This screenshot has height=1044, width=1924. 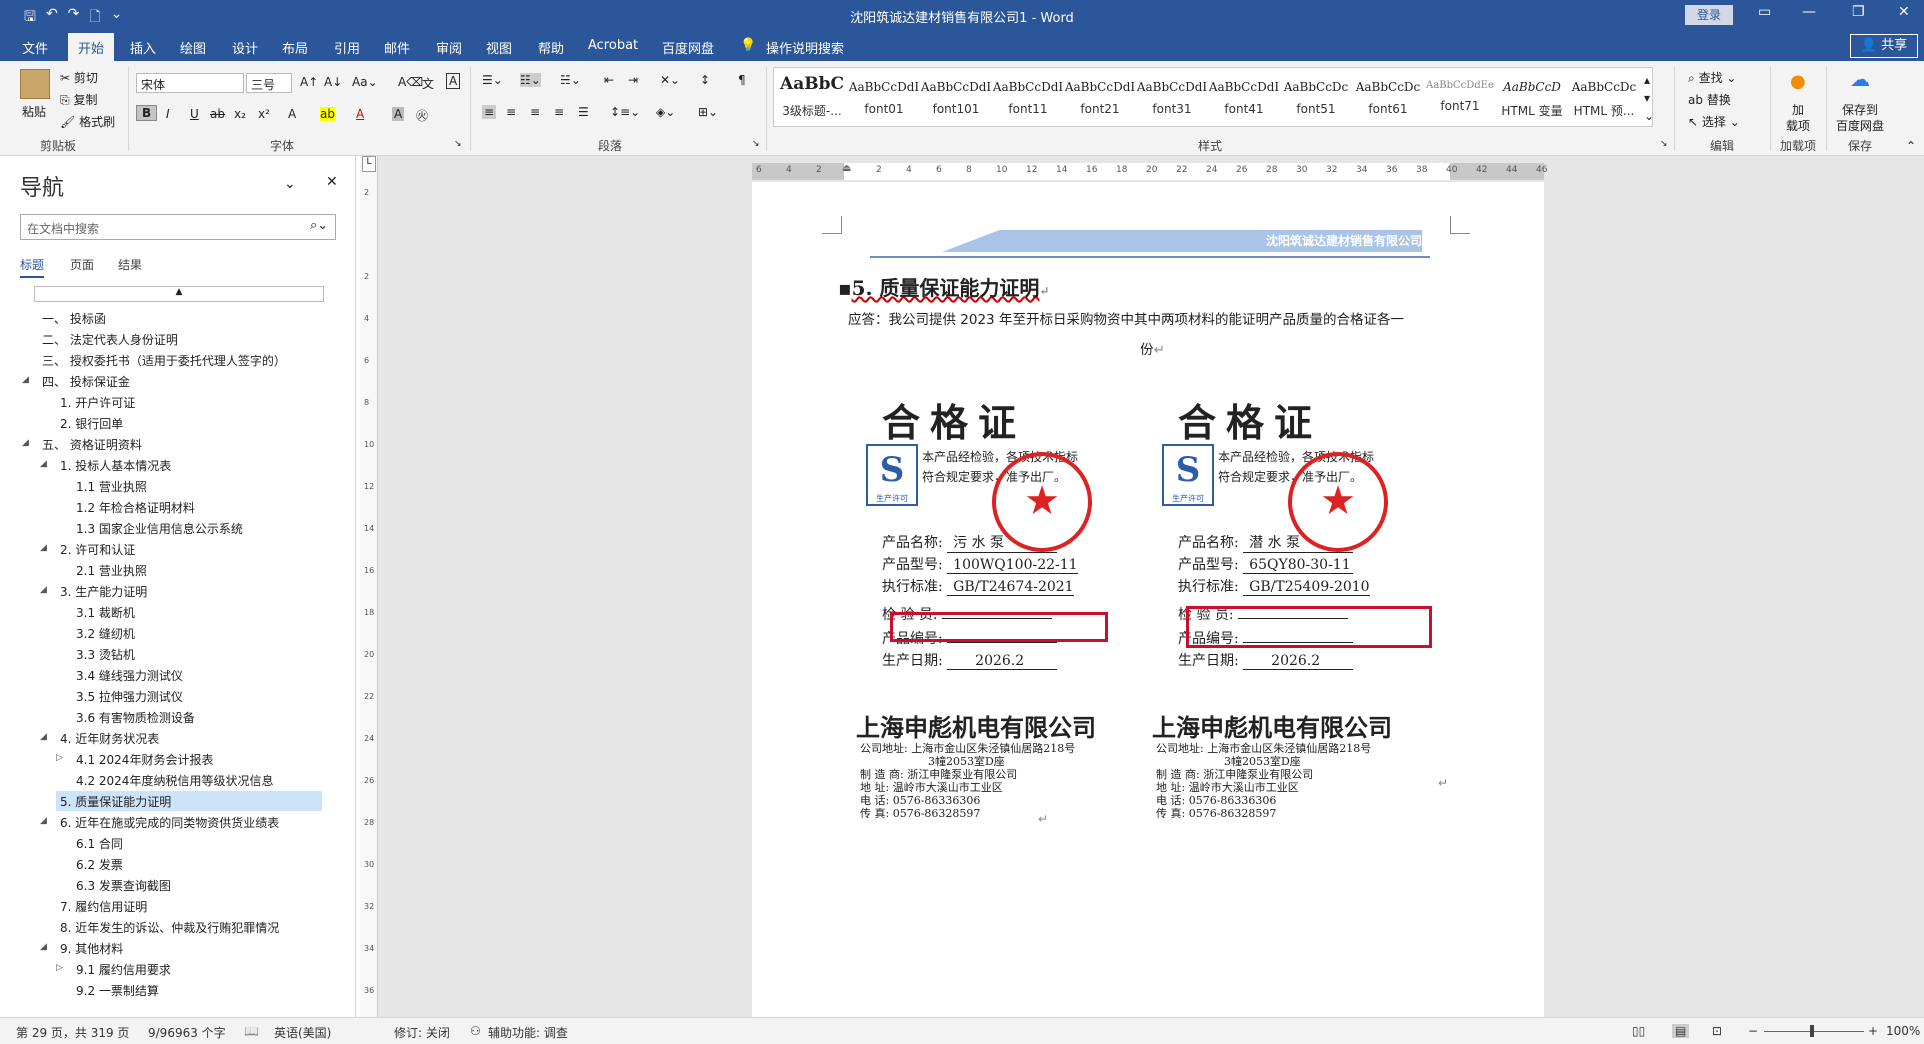 I want to click on tab-file: 文件, so click(x=35, y=47).